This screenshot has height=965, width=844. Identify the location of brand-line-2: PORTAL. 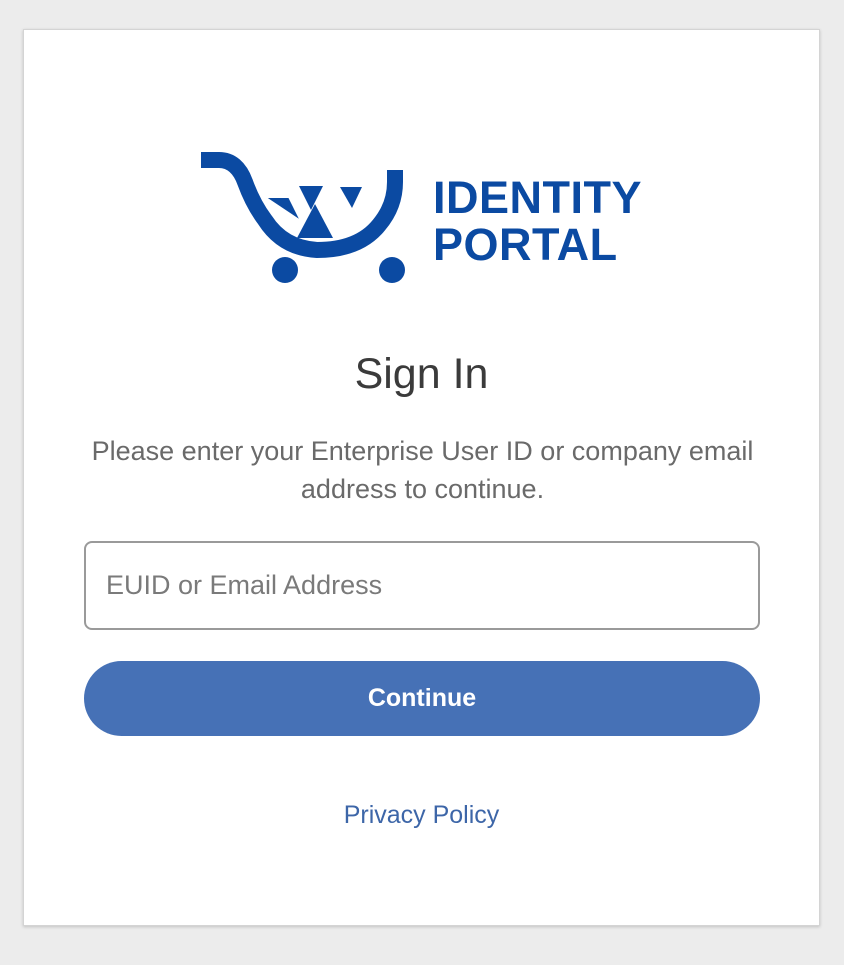
(525, 244).